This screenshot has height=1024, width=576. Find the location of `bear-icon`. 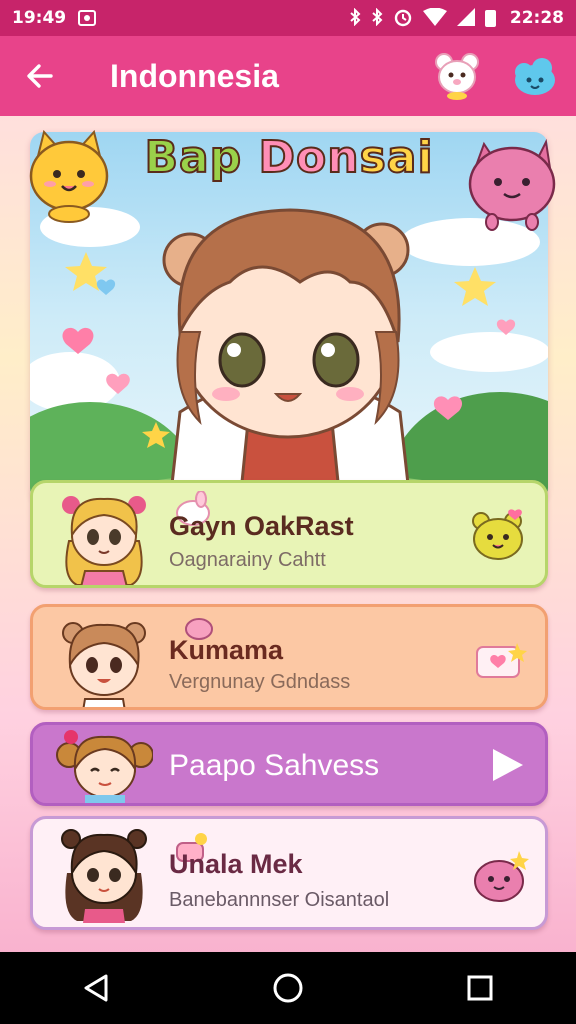

bear-icon is located at coordinates (457, 76).